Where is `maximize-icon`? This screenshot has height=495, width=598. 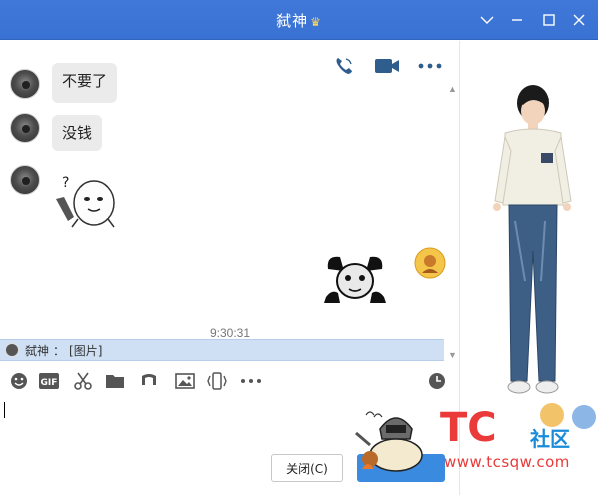
maximize-icon is located at coordinates (549, 20).